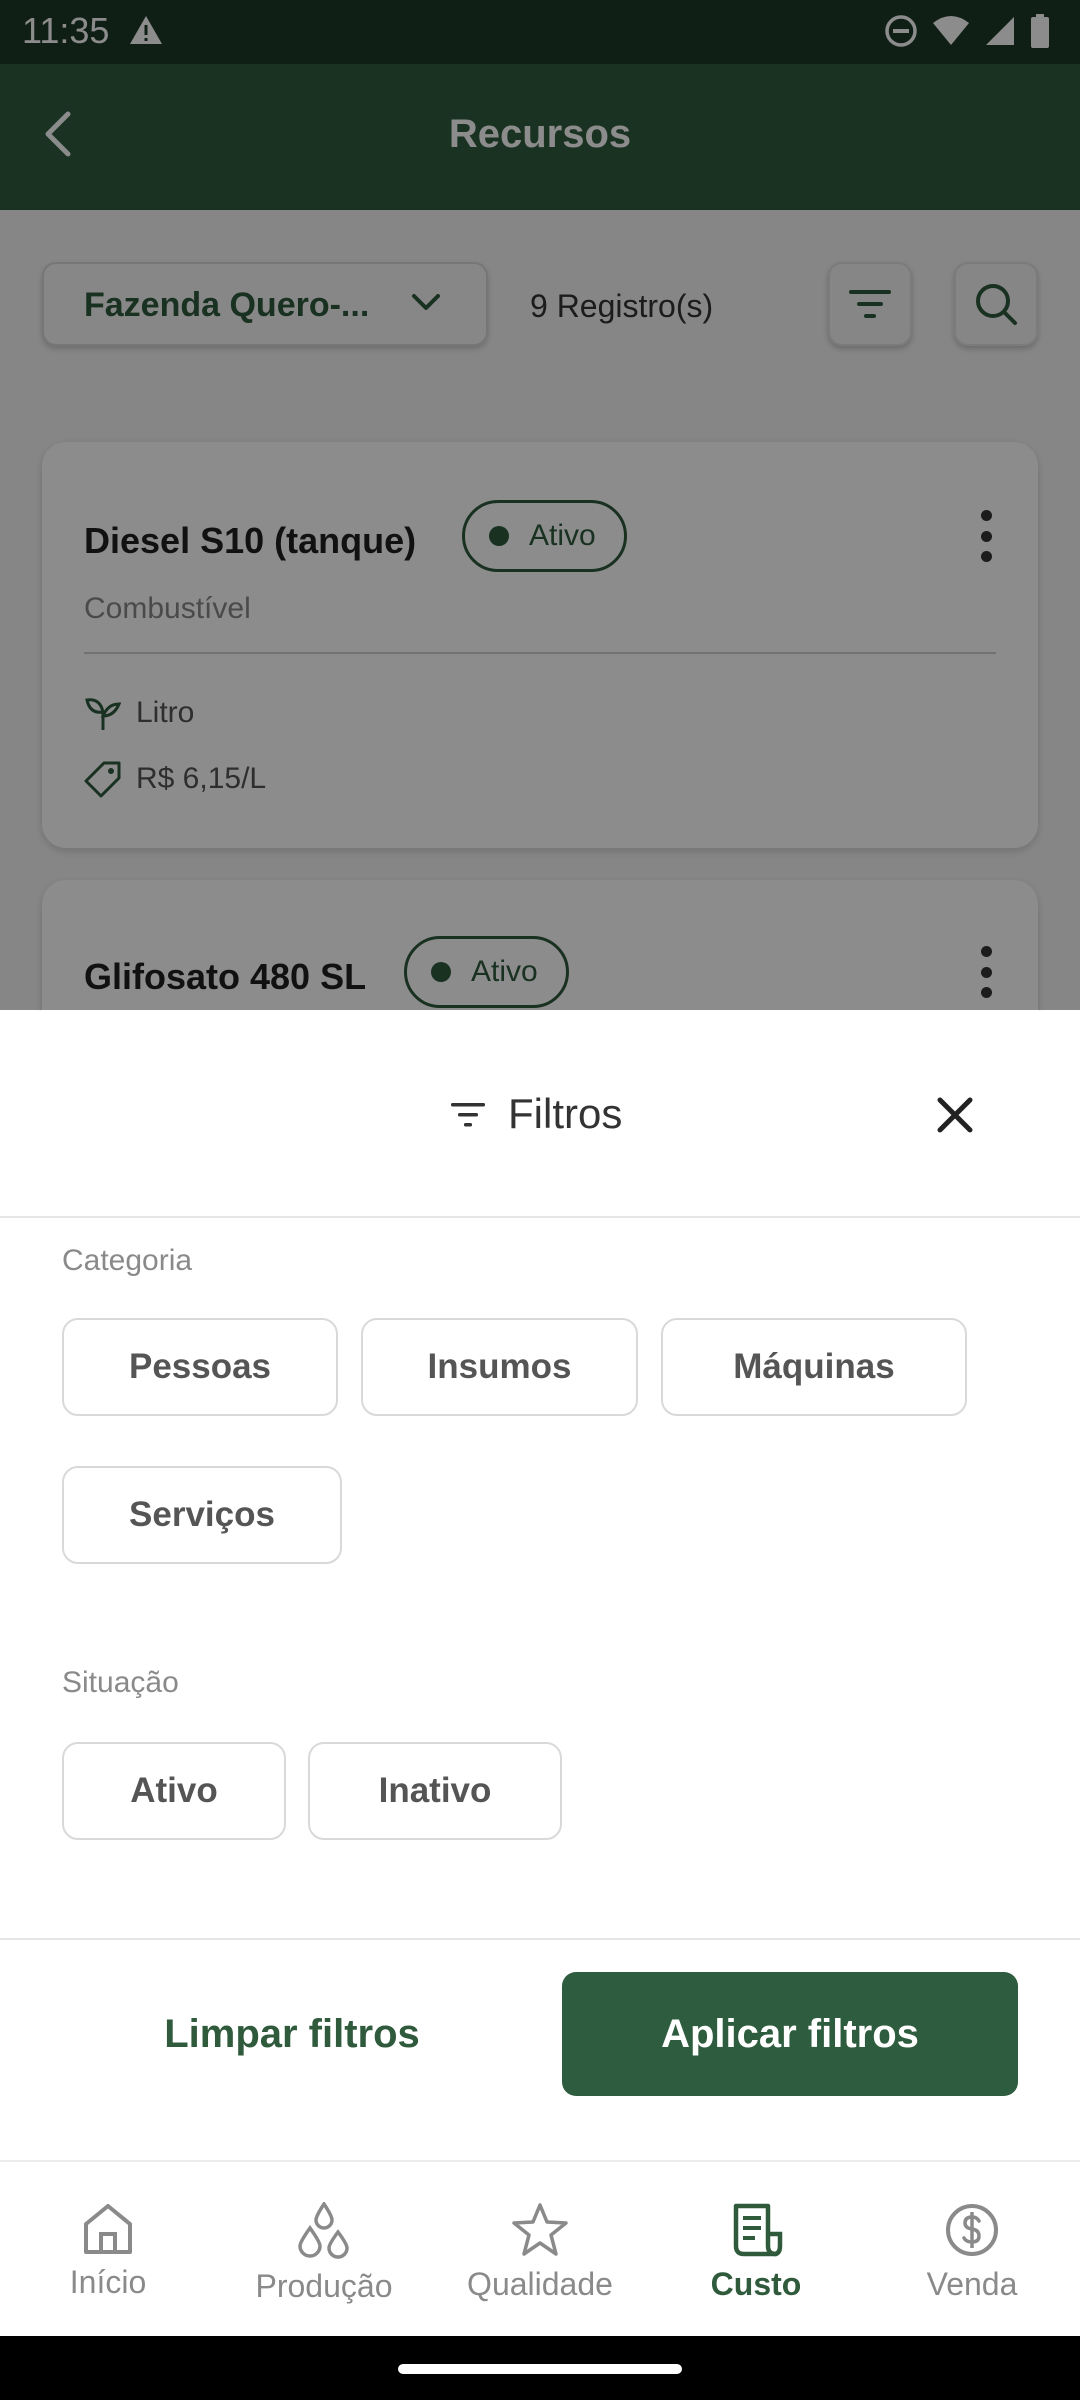  What do you see at coordinates (972, 2230) in the screenshot?
I see `dollar-icon` at bounding box center [972, 2230].